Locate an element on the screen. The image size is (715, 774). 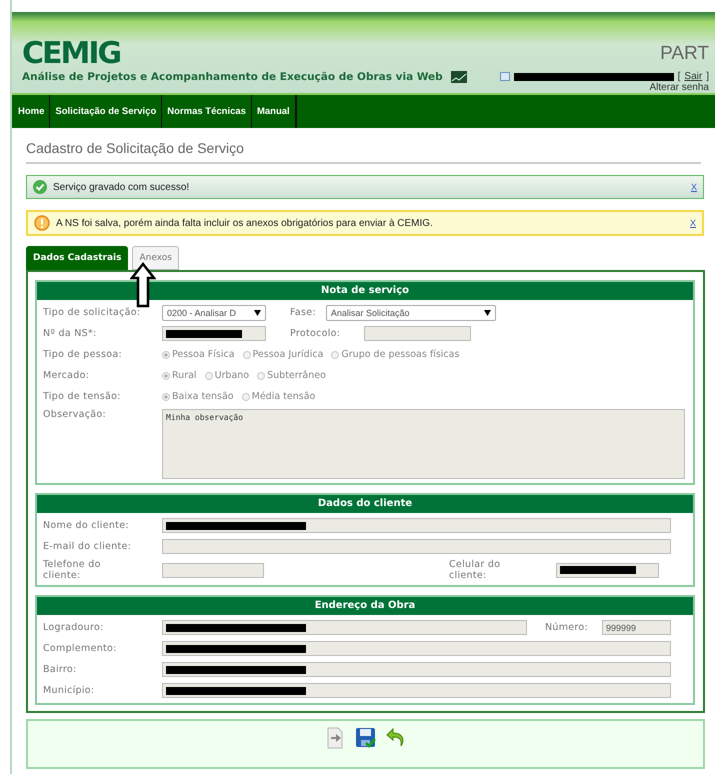
field-label: Complemento: is located at coordinates (80, 648).